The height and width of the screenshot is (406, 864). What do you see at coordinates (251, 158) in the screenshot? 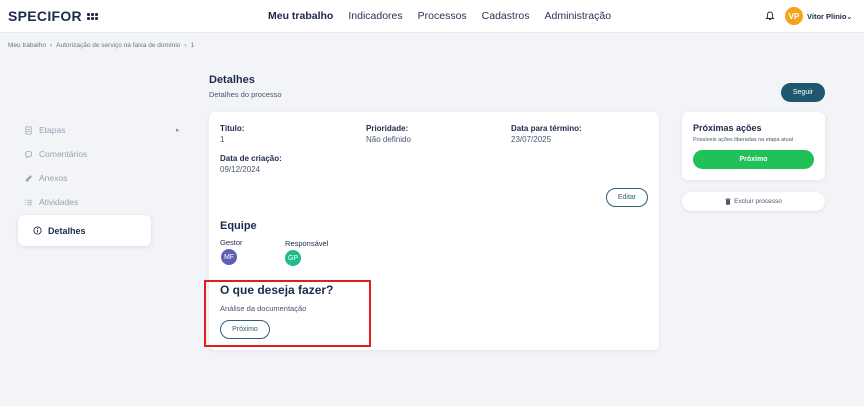
I see `criacao-label: Data de criação:` at bounding box center [251, 158].